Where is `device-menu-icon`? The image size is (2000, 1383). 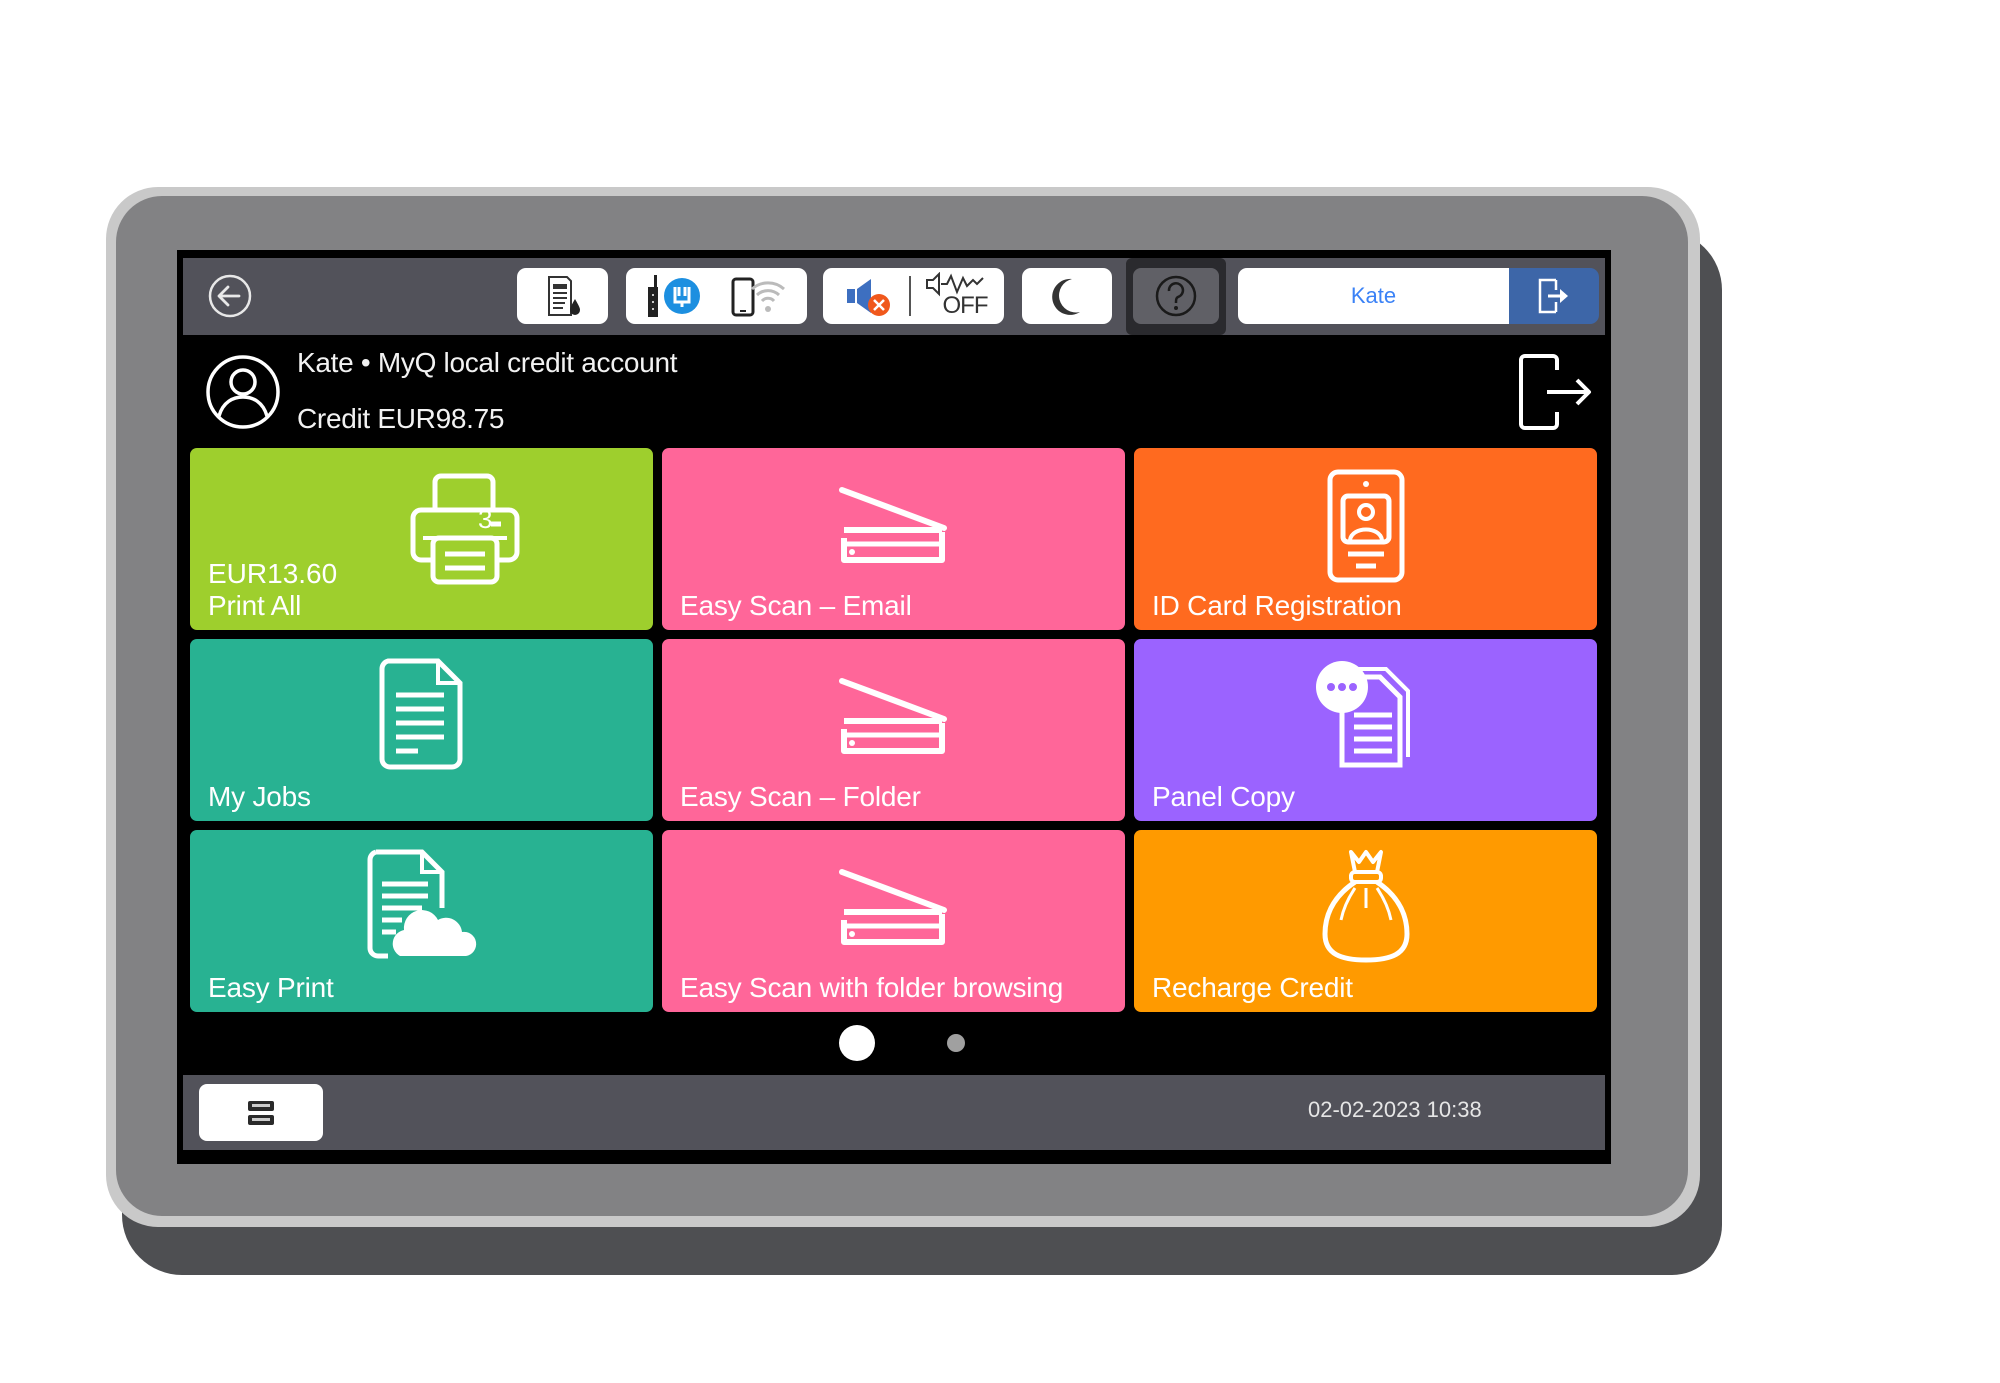
device-menu-icon is located at coordinates (261, 1112).